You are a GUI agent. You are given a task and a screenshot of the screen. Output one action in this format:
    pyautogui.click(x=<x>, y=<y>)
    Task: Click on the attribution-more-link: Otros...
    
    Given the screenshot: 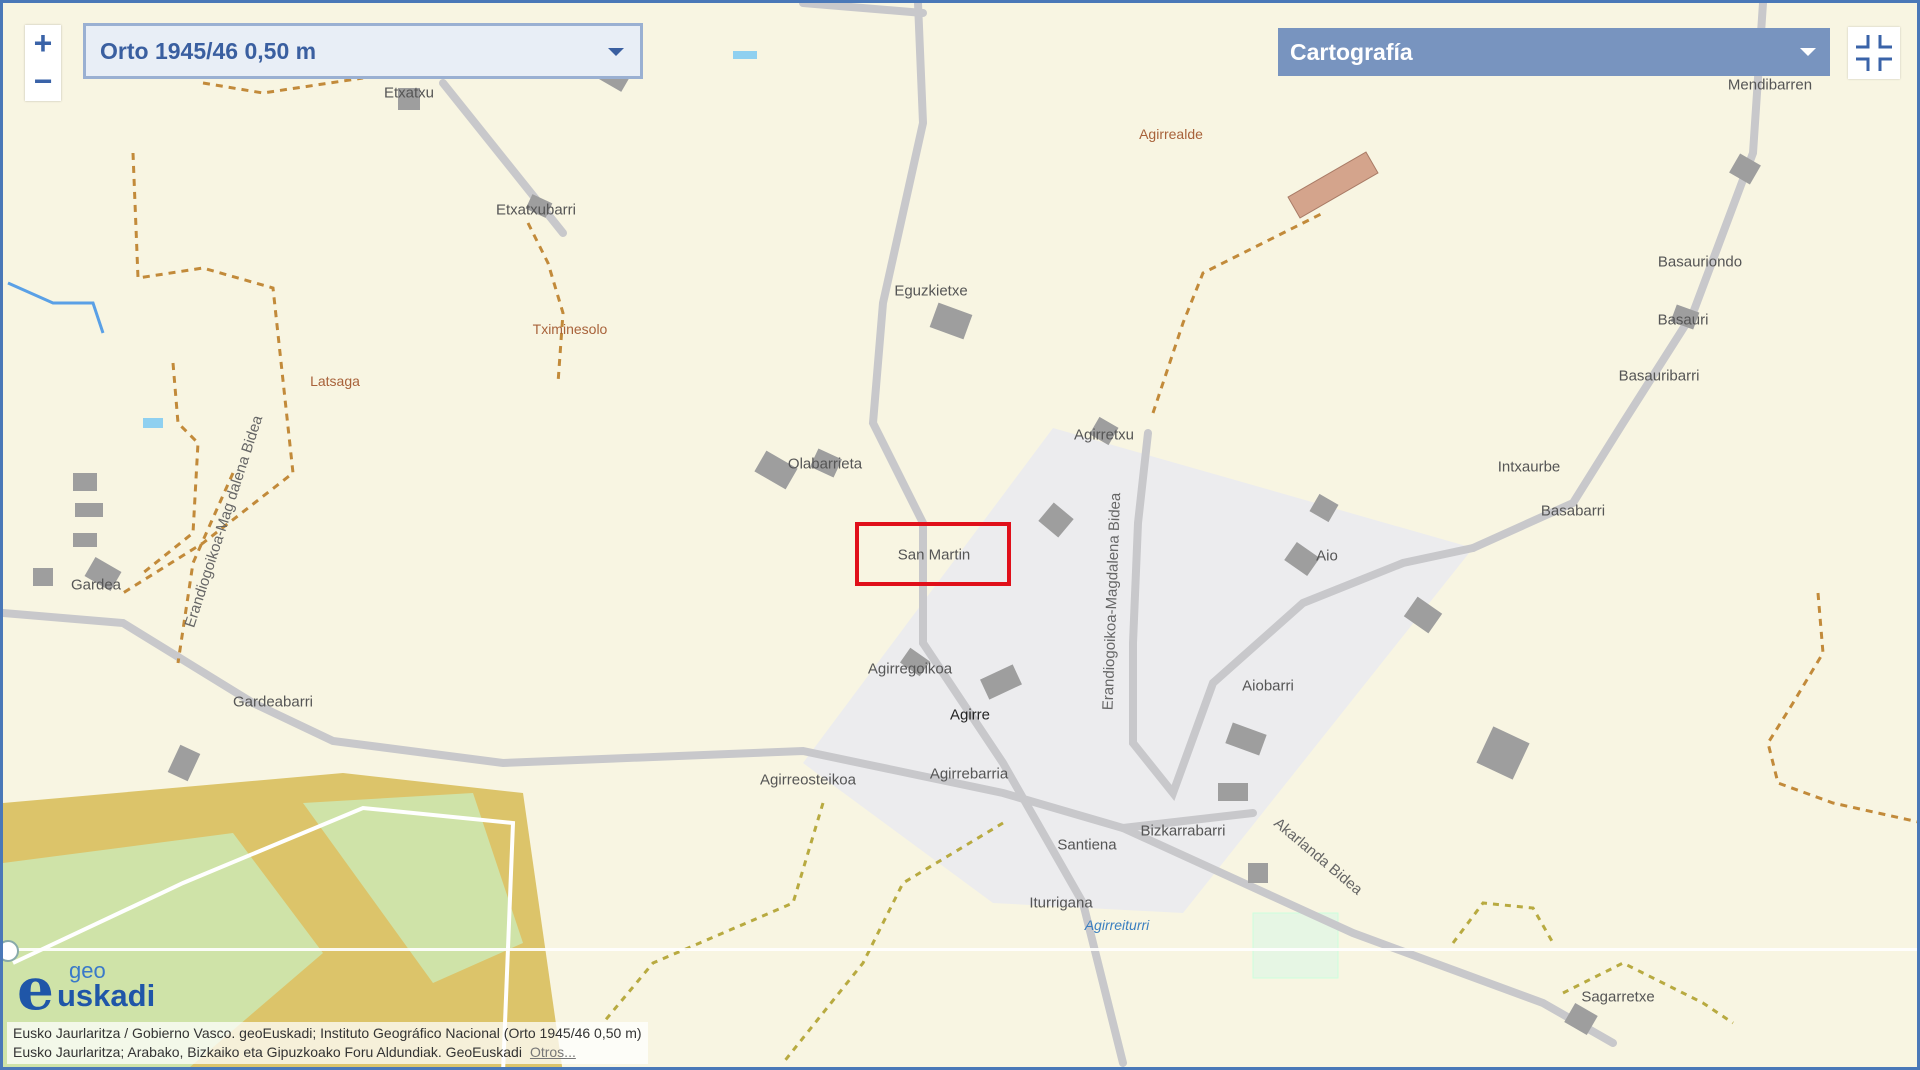 What is the action you would take?
    pyautogui.click(x=553, y=1052)
    